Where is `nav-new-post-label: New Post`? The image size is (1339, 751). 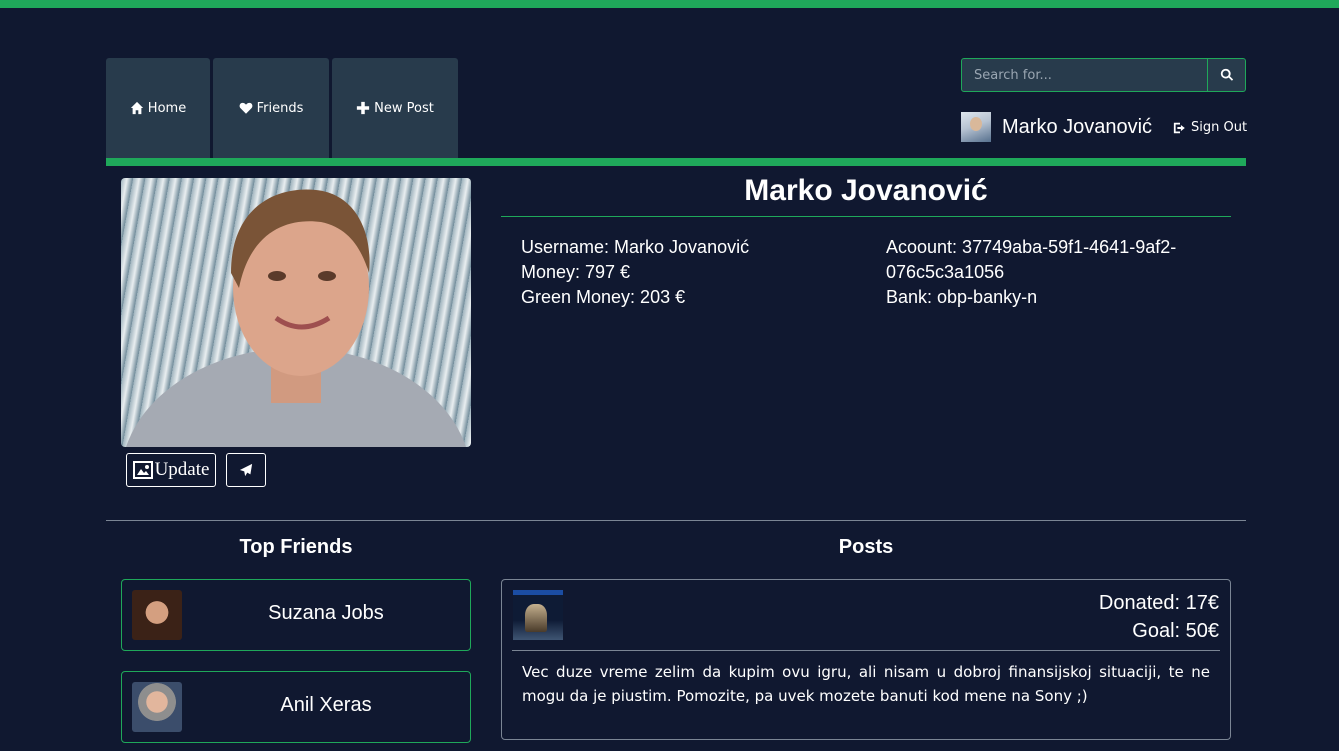 nav-new-post-label: New Post is located at coordinates (404, 108).